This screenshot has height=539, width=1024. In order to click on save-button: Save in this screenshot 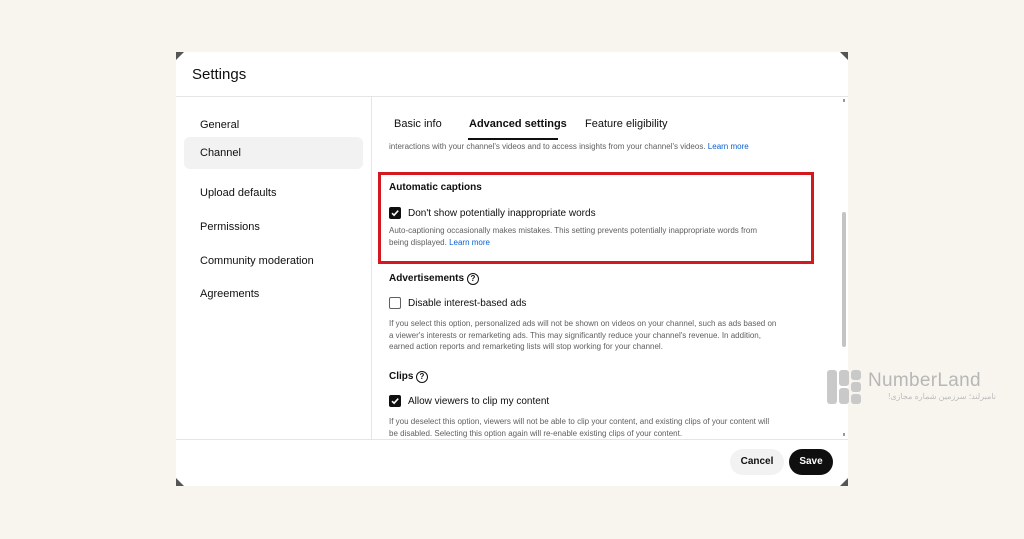, I will do `click(811, 462)`.